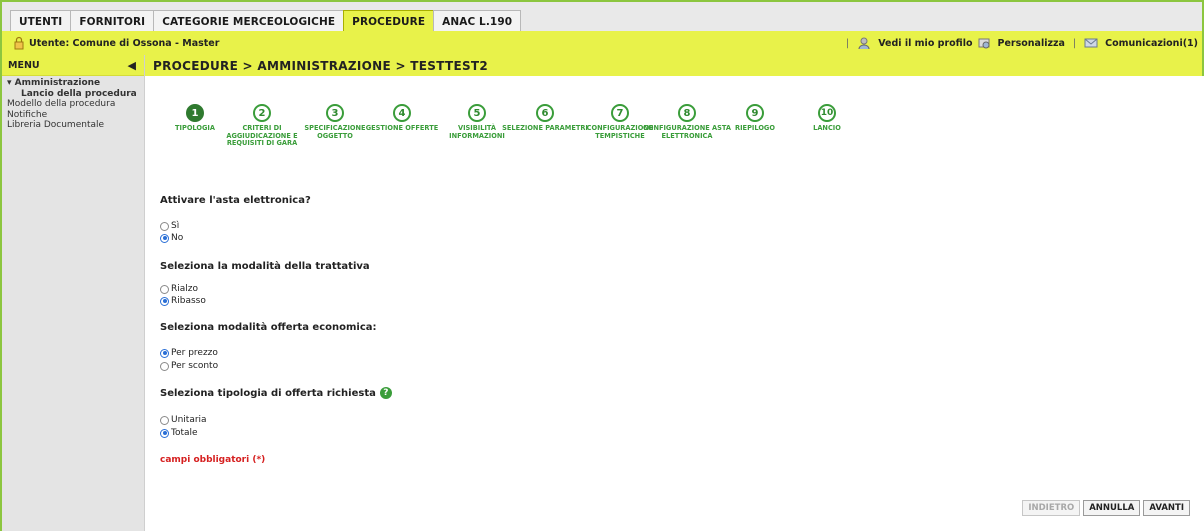 The image size is (1204, 531). Describe the element at coordinates (477, 113) in the screenshot. I see `step-number: 5` at that location.